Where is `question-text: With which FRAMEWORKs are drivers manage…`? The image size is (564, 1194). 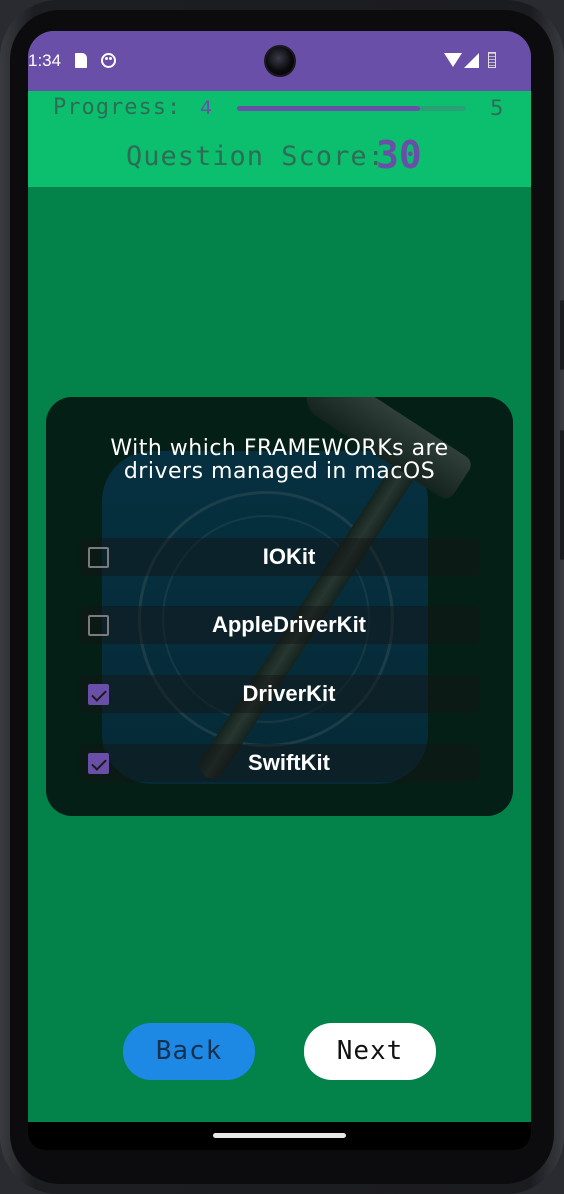
question-text: With which FRAMEWORKs are drivers manage… is located at coordinates (279, 460).